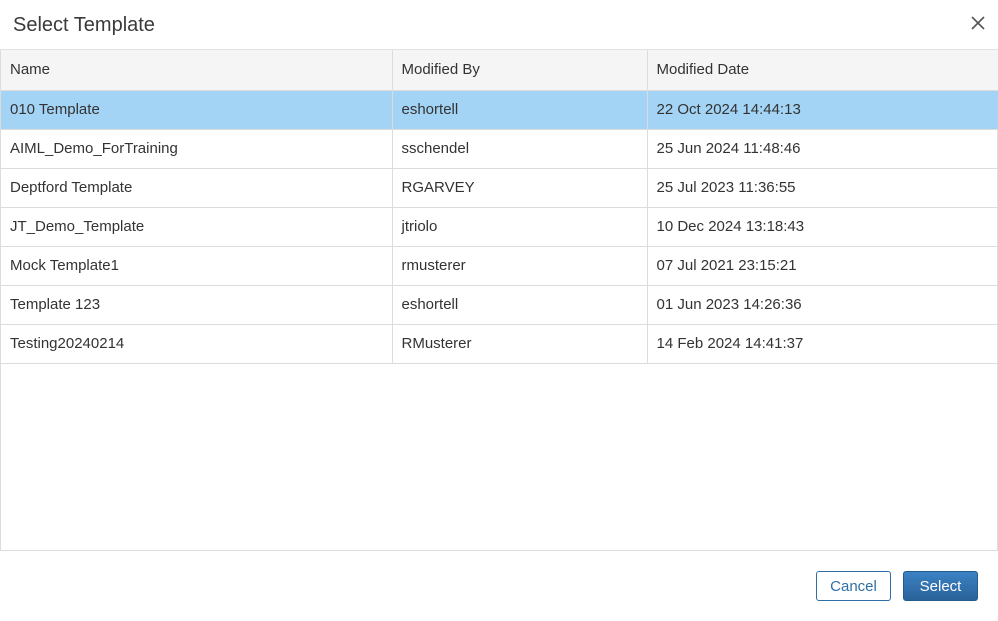 This screenshot has height=621, width=998. I want to click on cancel-button: Cancel, so click(853, 586).